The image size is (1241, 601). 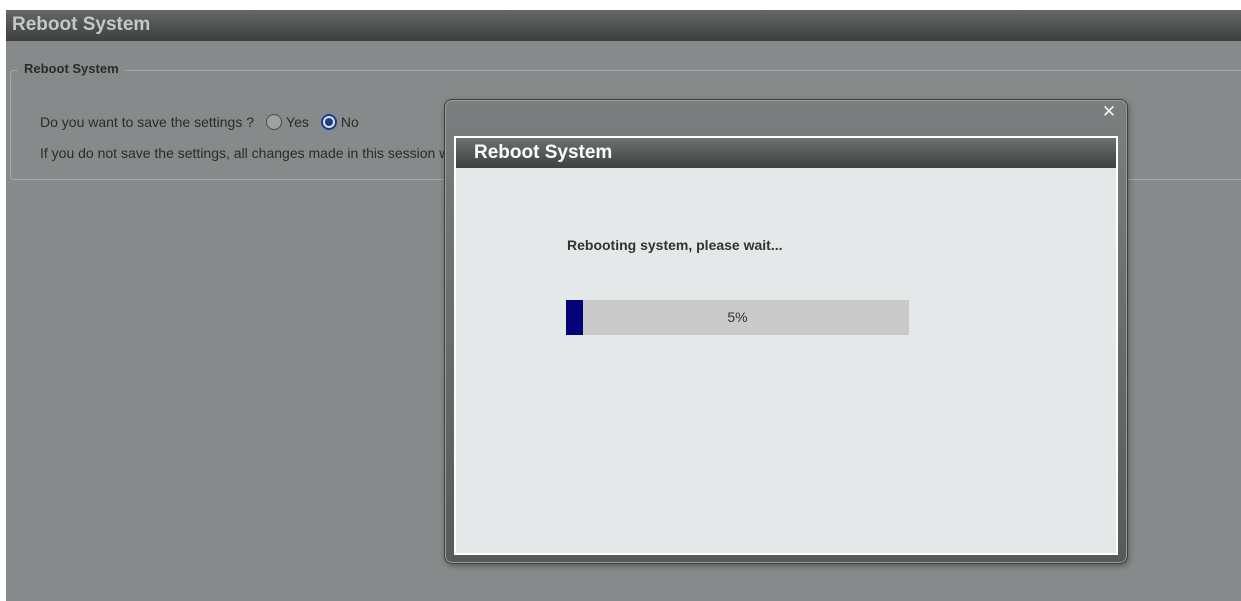 I want to click on close-icon: ✕, so click(x=1109, y=111).